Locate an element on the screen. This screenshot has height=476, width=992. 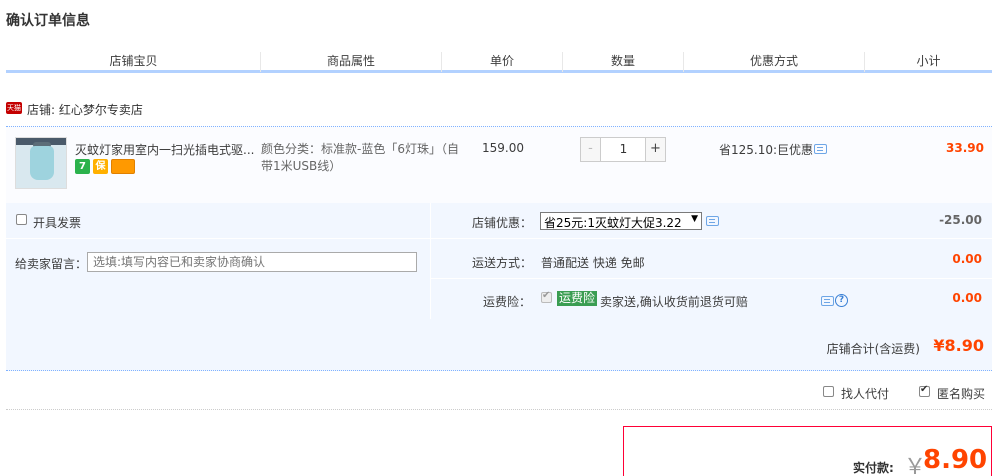
shop-total-row: 店铺合计(含运费) ¥8.90 is located at coordinates (499, 345).